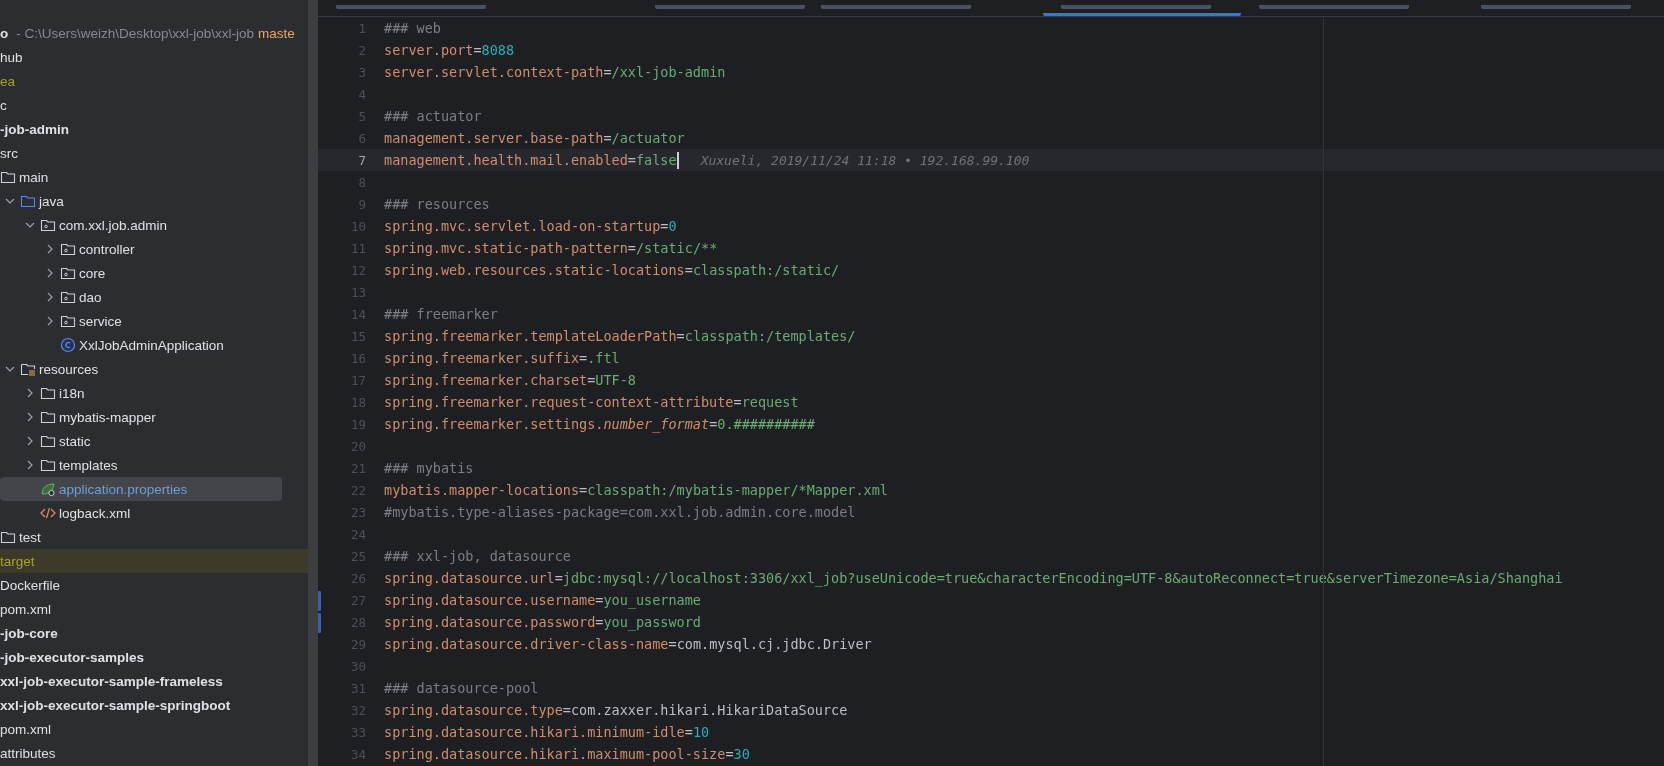  I want to click on code-line: spring.datasource.username=you_username, so click(542, 600).